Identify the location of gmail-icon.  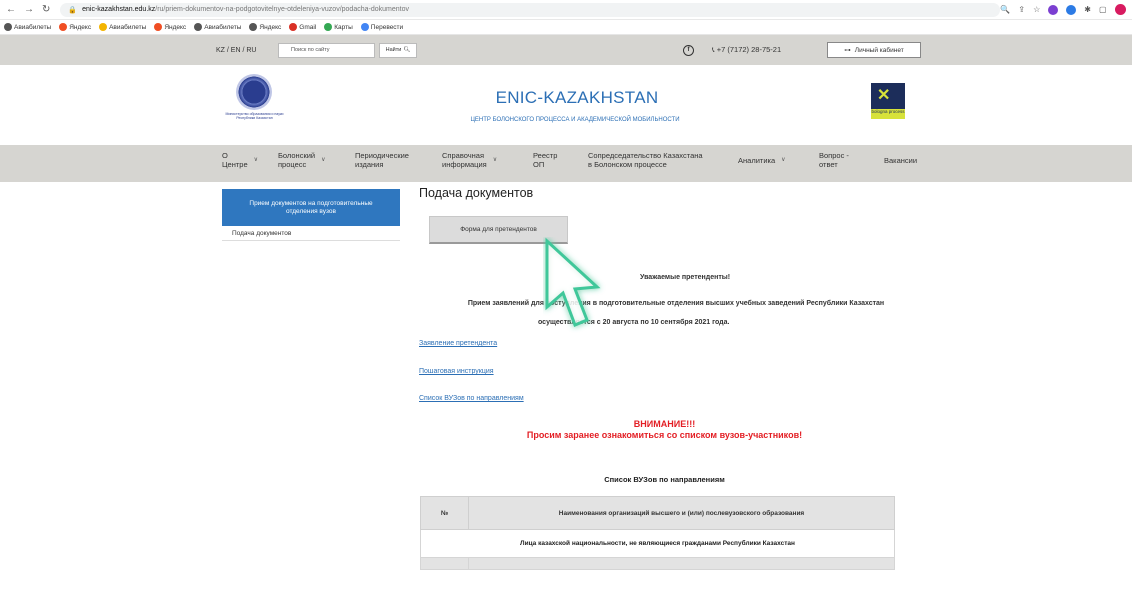
(293, 27).